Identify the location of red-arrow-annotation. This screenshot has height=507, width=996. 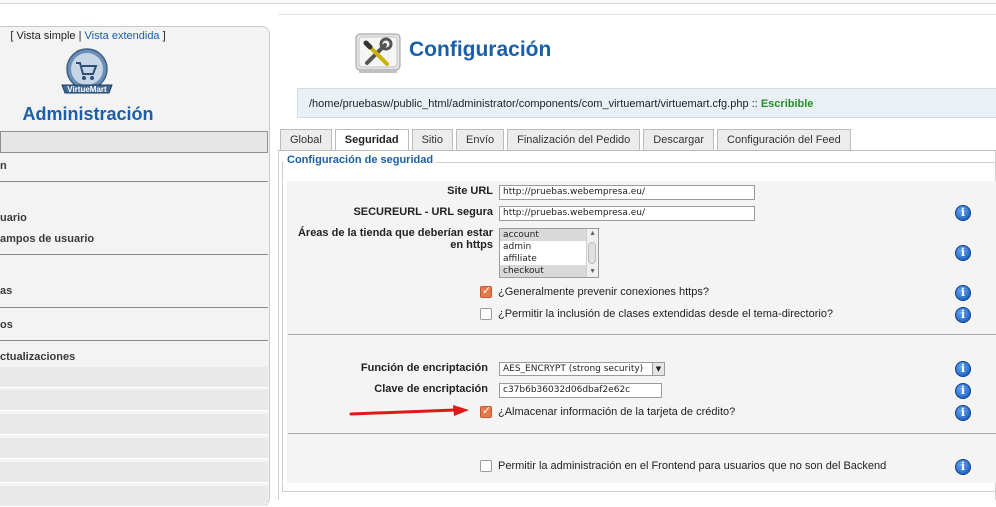
(409, 410).